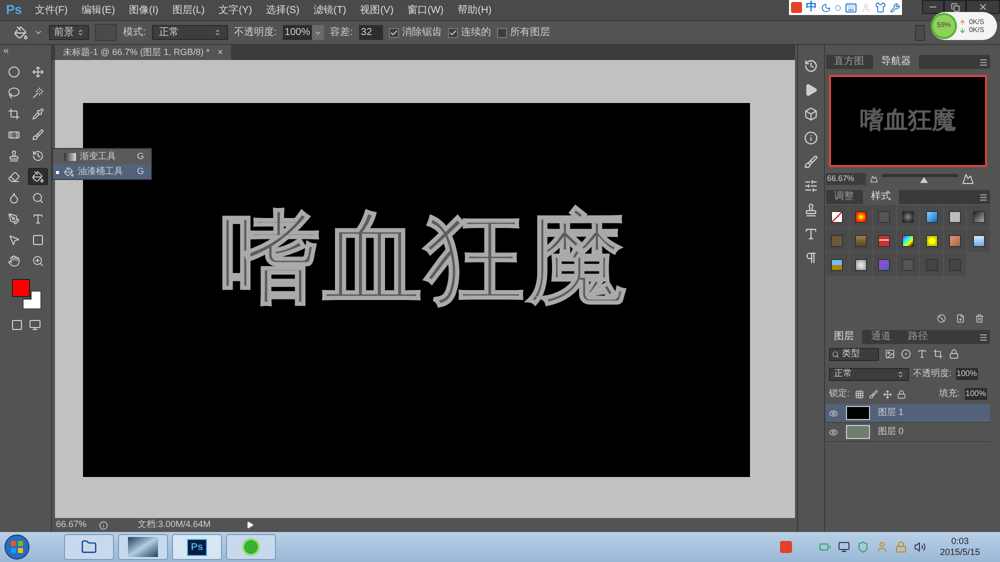 The width and height of the screenshot is (1000, 562). Describe the element at coordinates (844, 547) in the screenshot. I see `monitor-icon` at that location.